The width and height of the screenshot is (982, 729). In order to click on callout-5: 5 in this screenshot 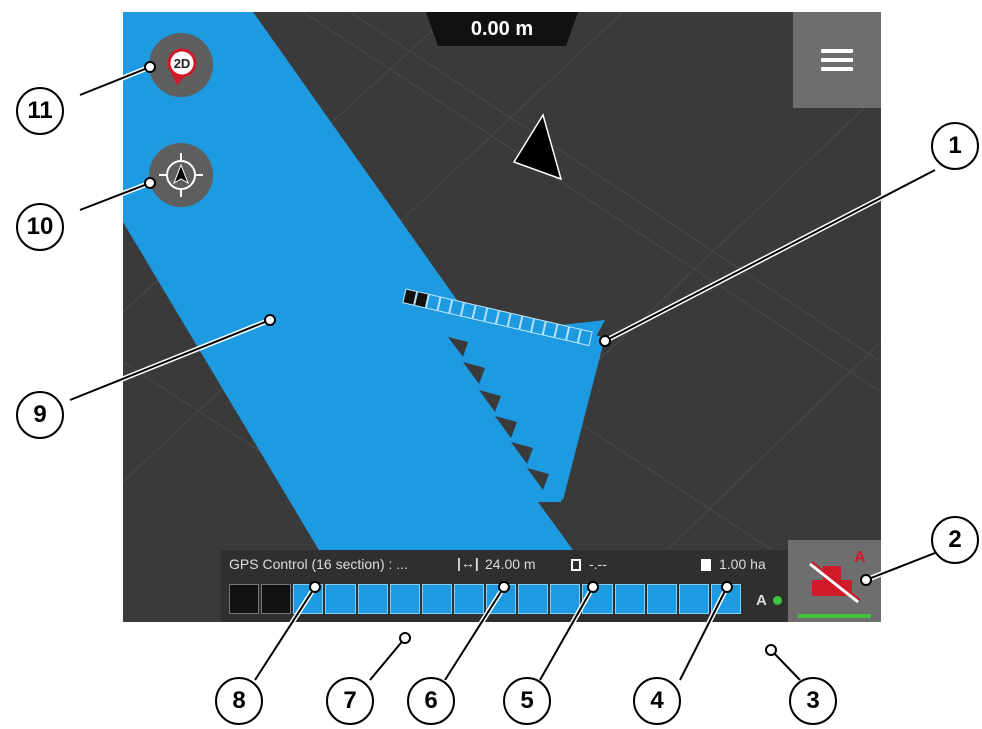, I will do `click(527, 701)`.